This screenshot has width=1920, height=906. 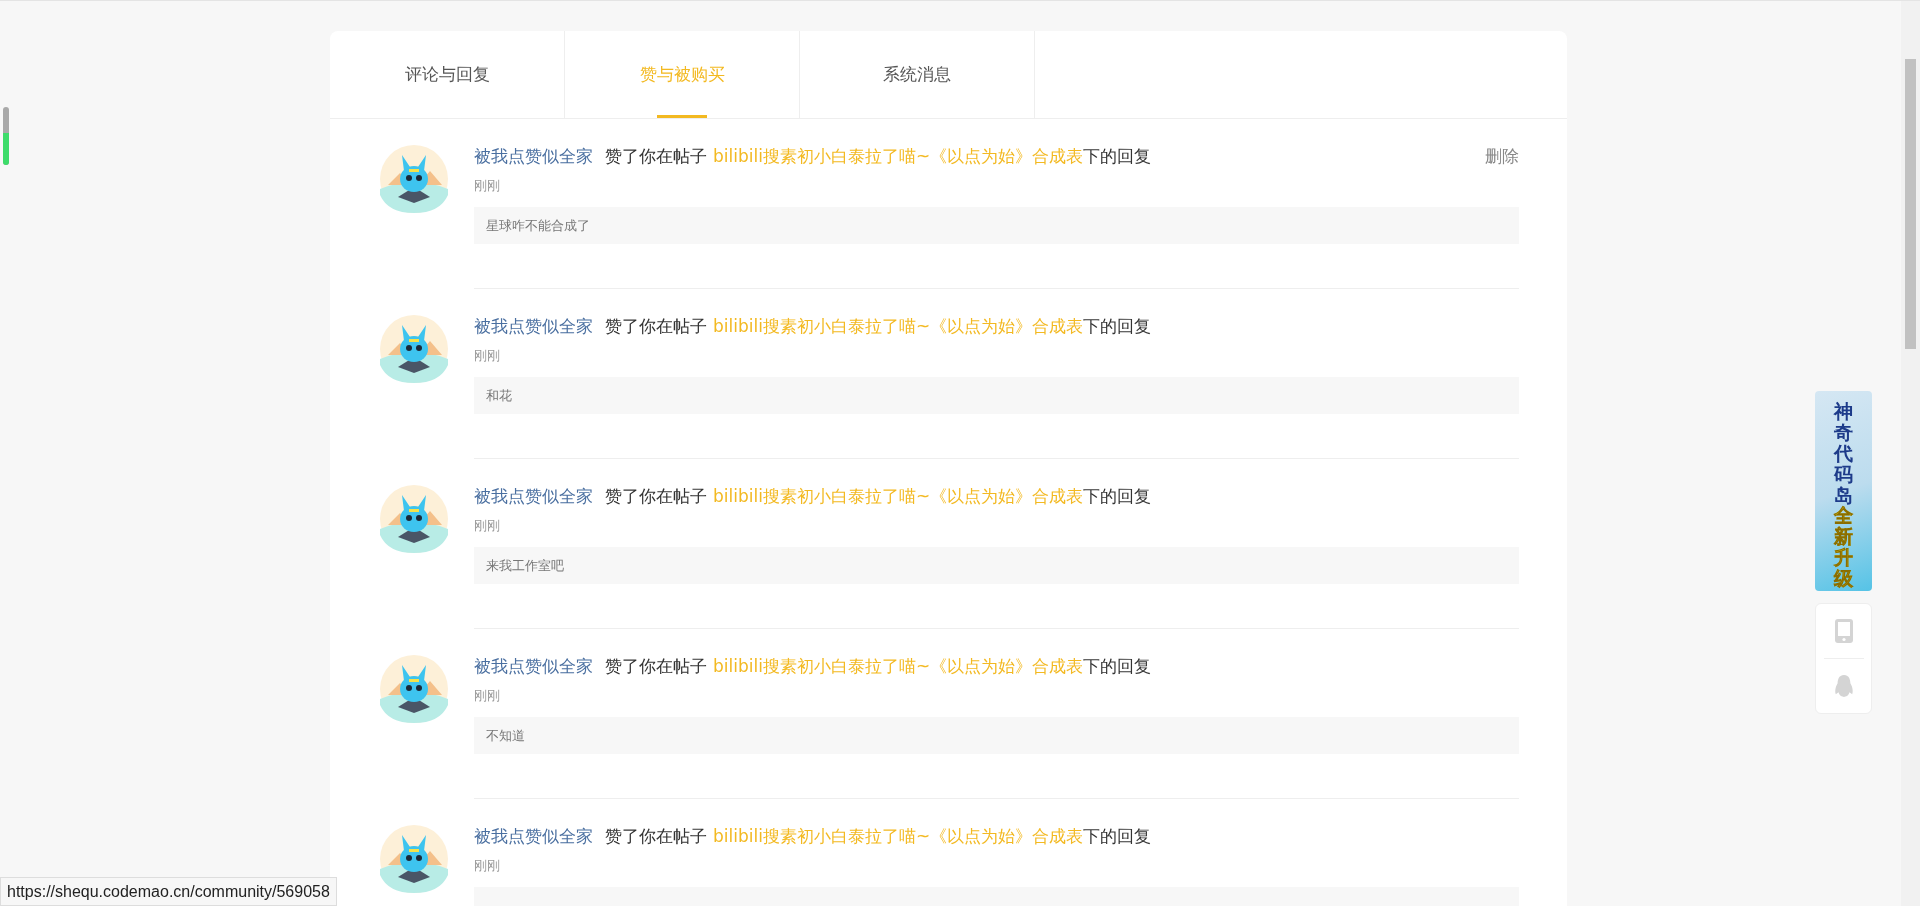 I want to click on tab: 评论与回复, so click(x=447, y=74).